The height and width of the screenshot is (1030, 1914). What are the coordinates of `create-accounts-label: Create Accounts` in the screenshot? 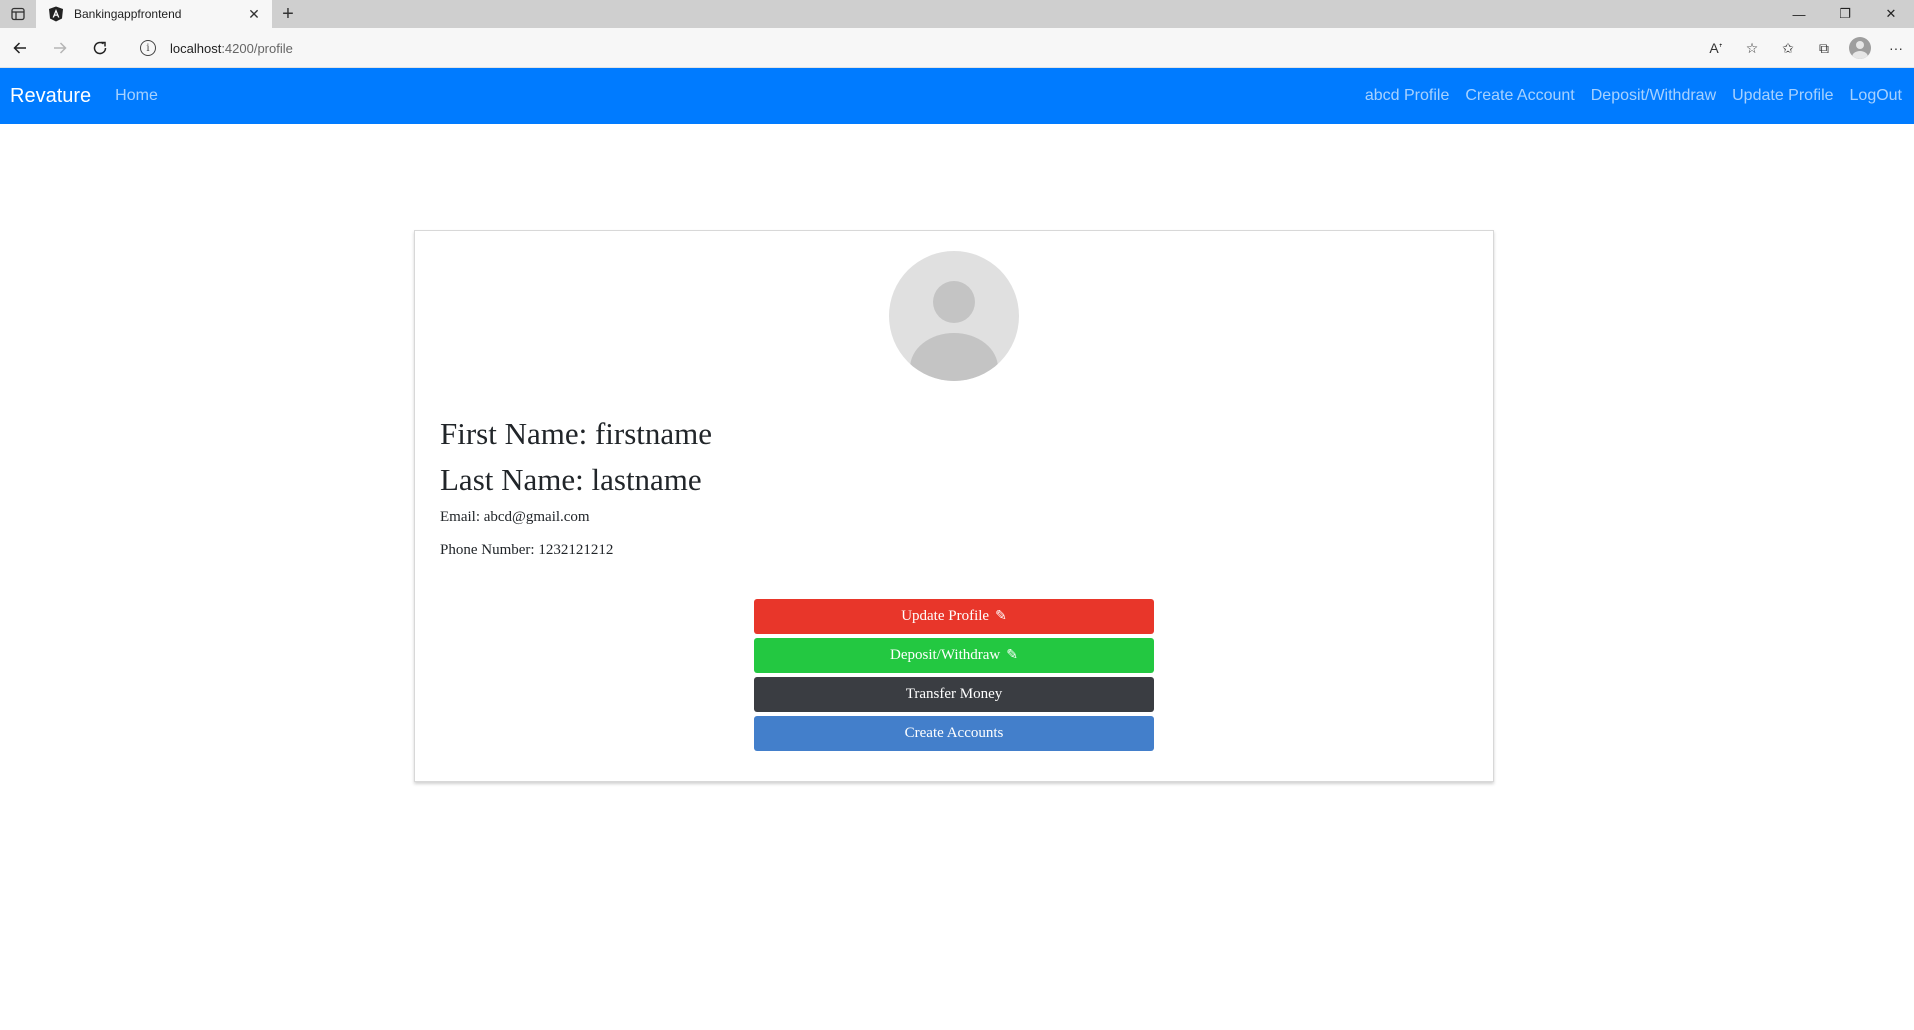 It's located at (954, 733).